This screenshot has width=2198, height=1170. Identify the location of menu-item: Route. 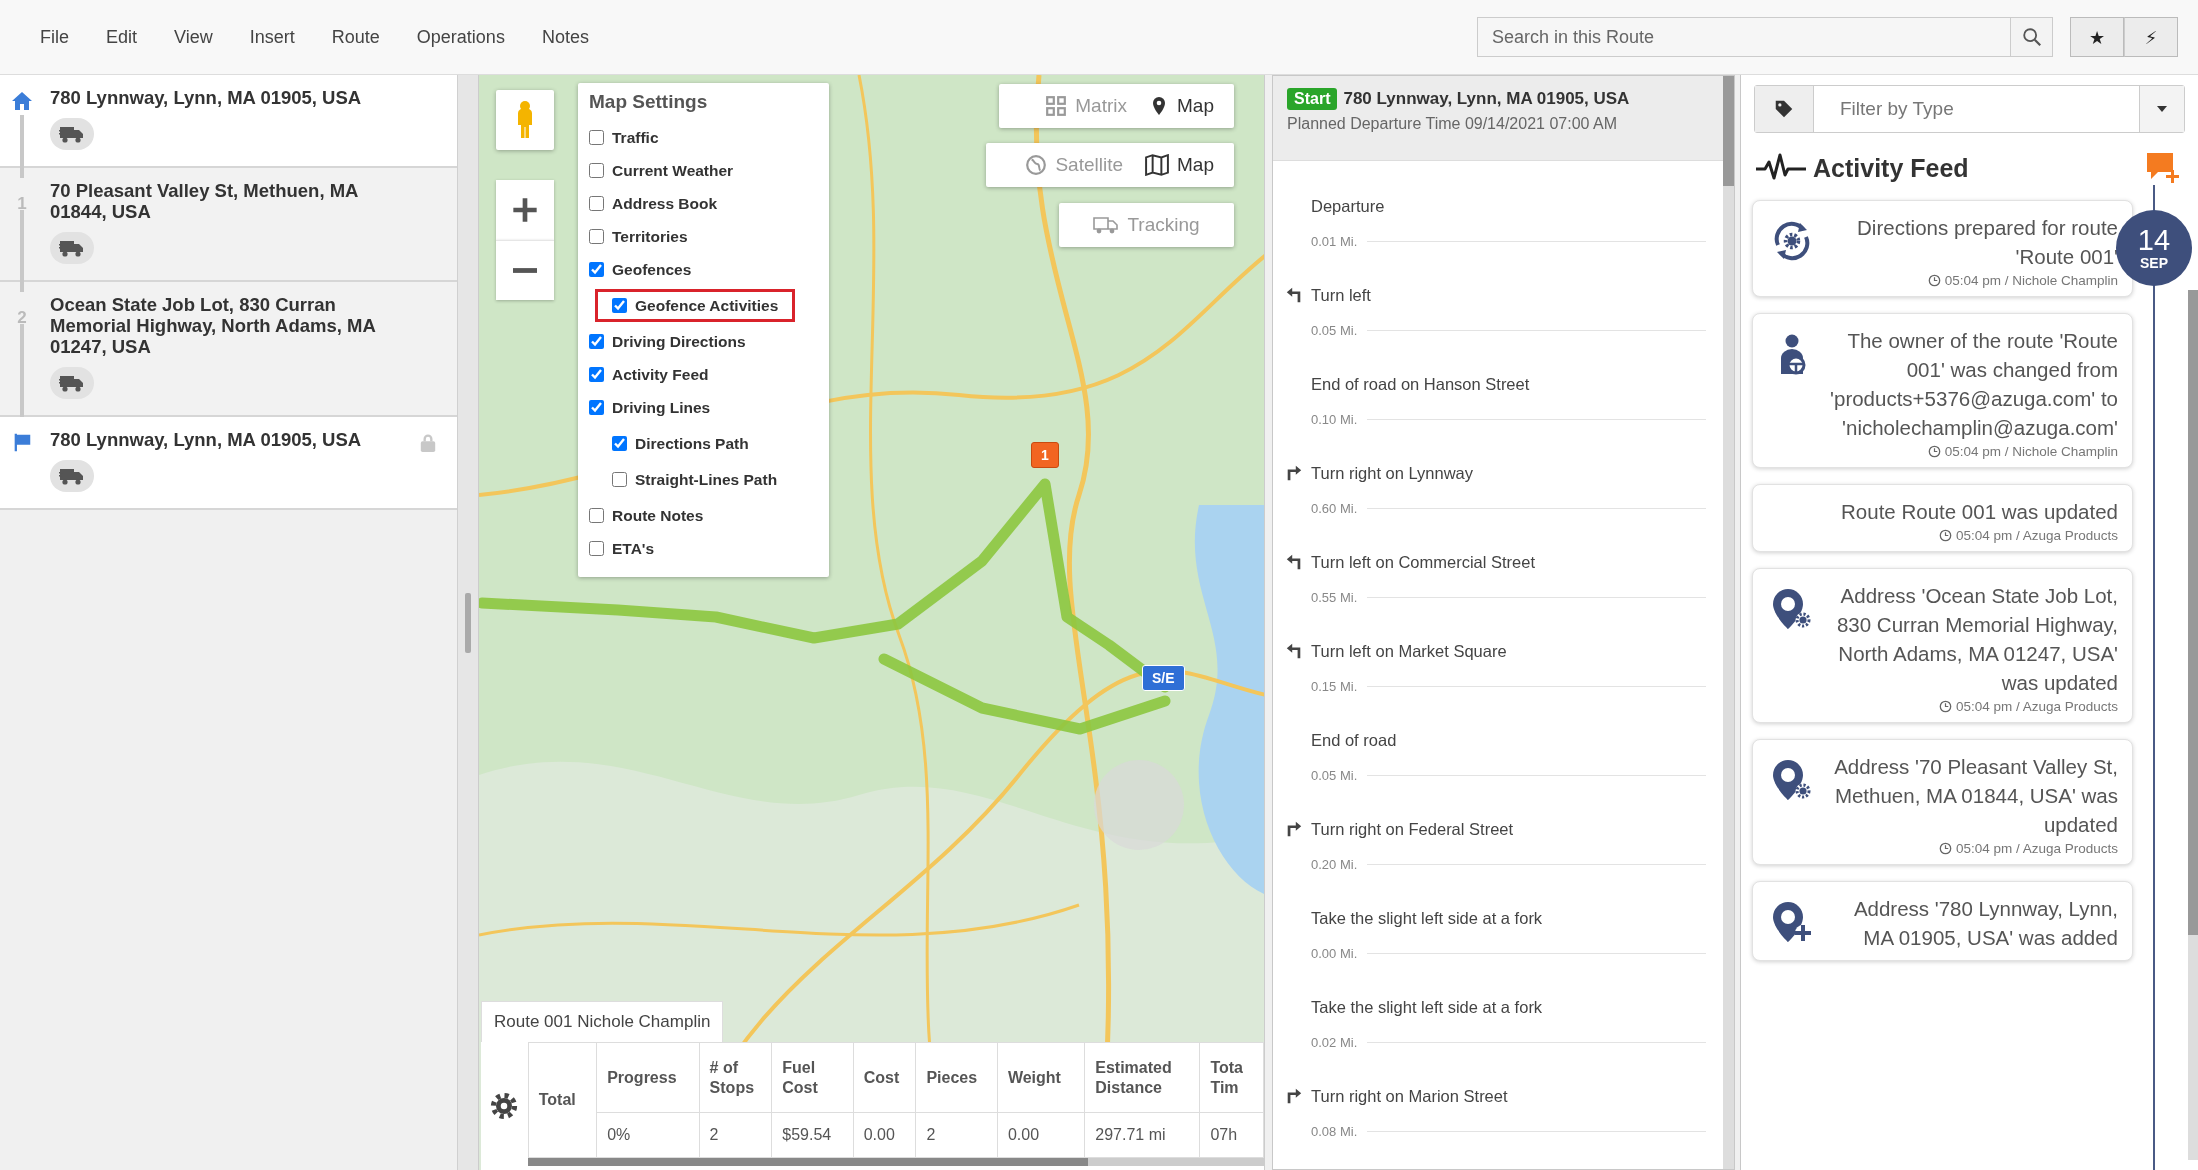
(355, 37).